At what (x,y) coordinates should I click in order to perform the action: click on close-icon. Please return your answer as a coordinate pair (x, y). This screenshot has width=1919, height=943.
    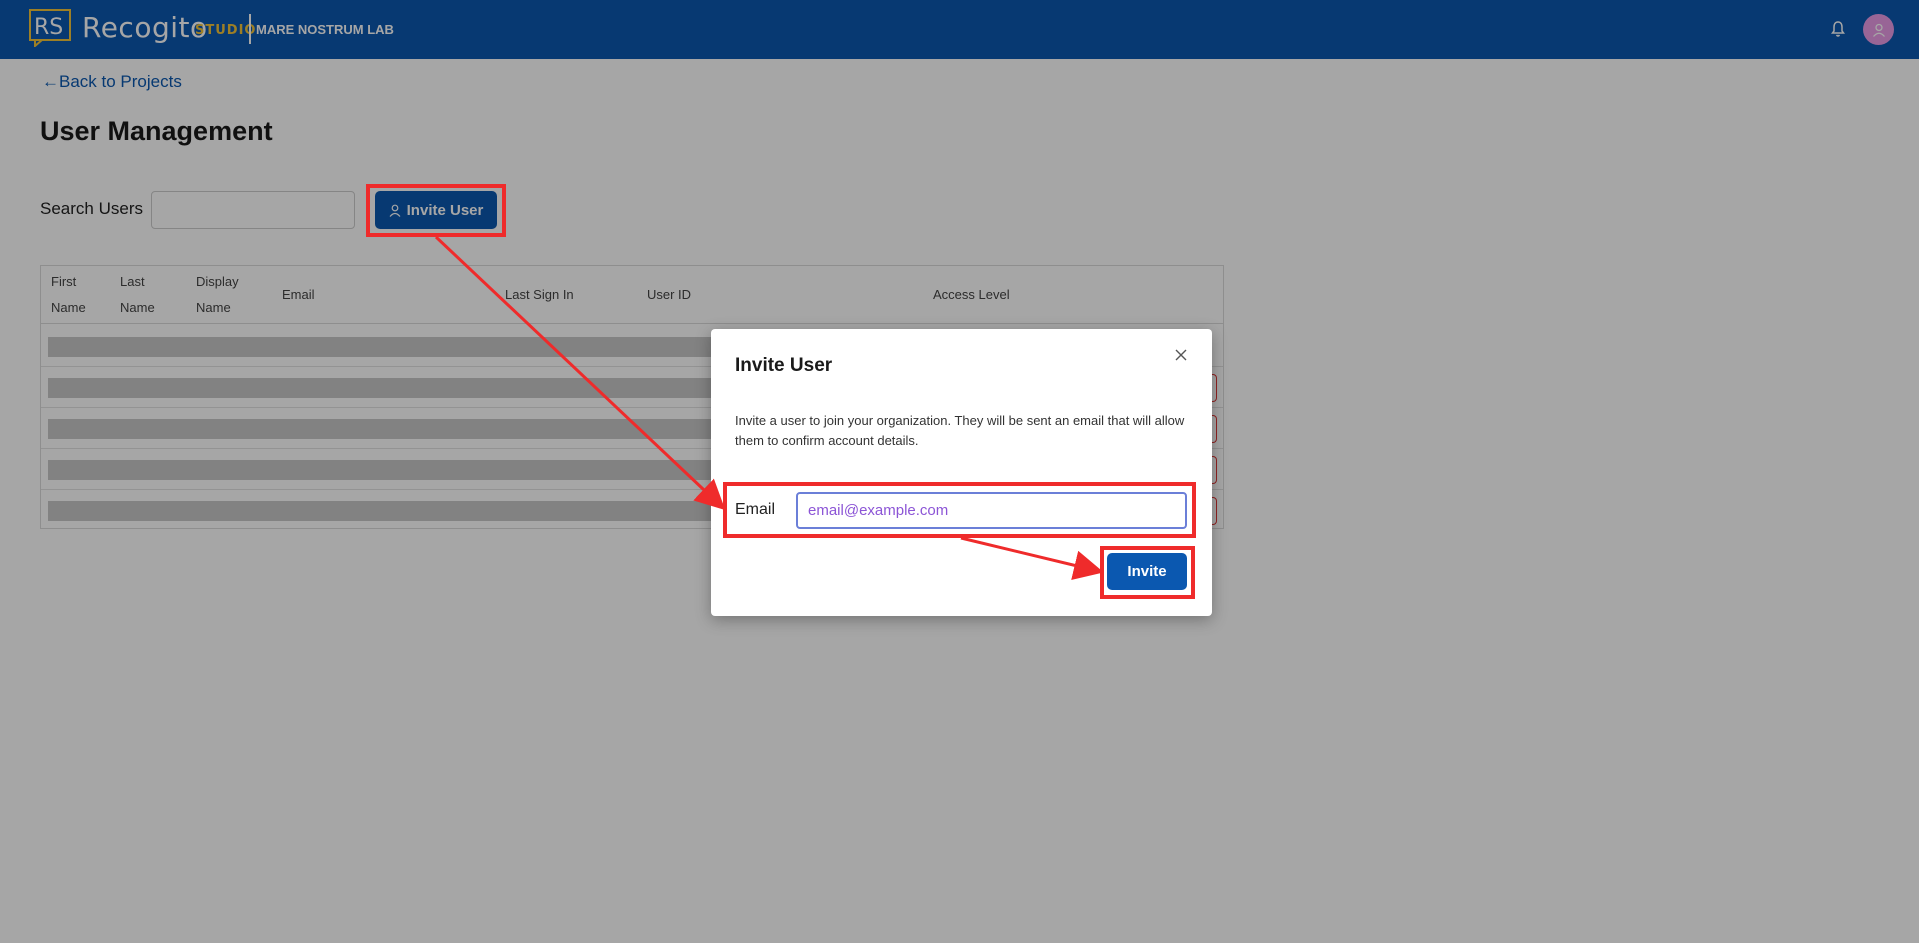
    Looking at the image, I should click on (1181, 355).